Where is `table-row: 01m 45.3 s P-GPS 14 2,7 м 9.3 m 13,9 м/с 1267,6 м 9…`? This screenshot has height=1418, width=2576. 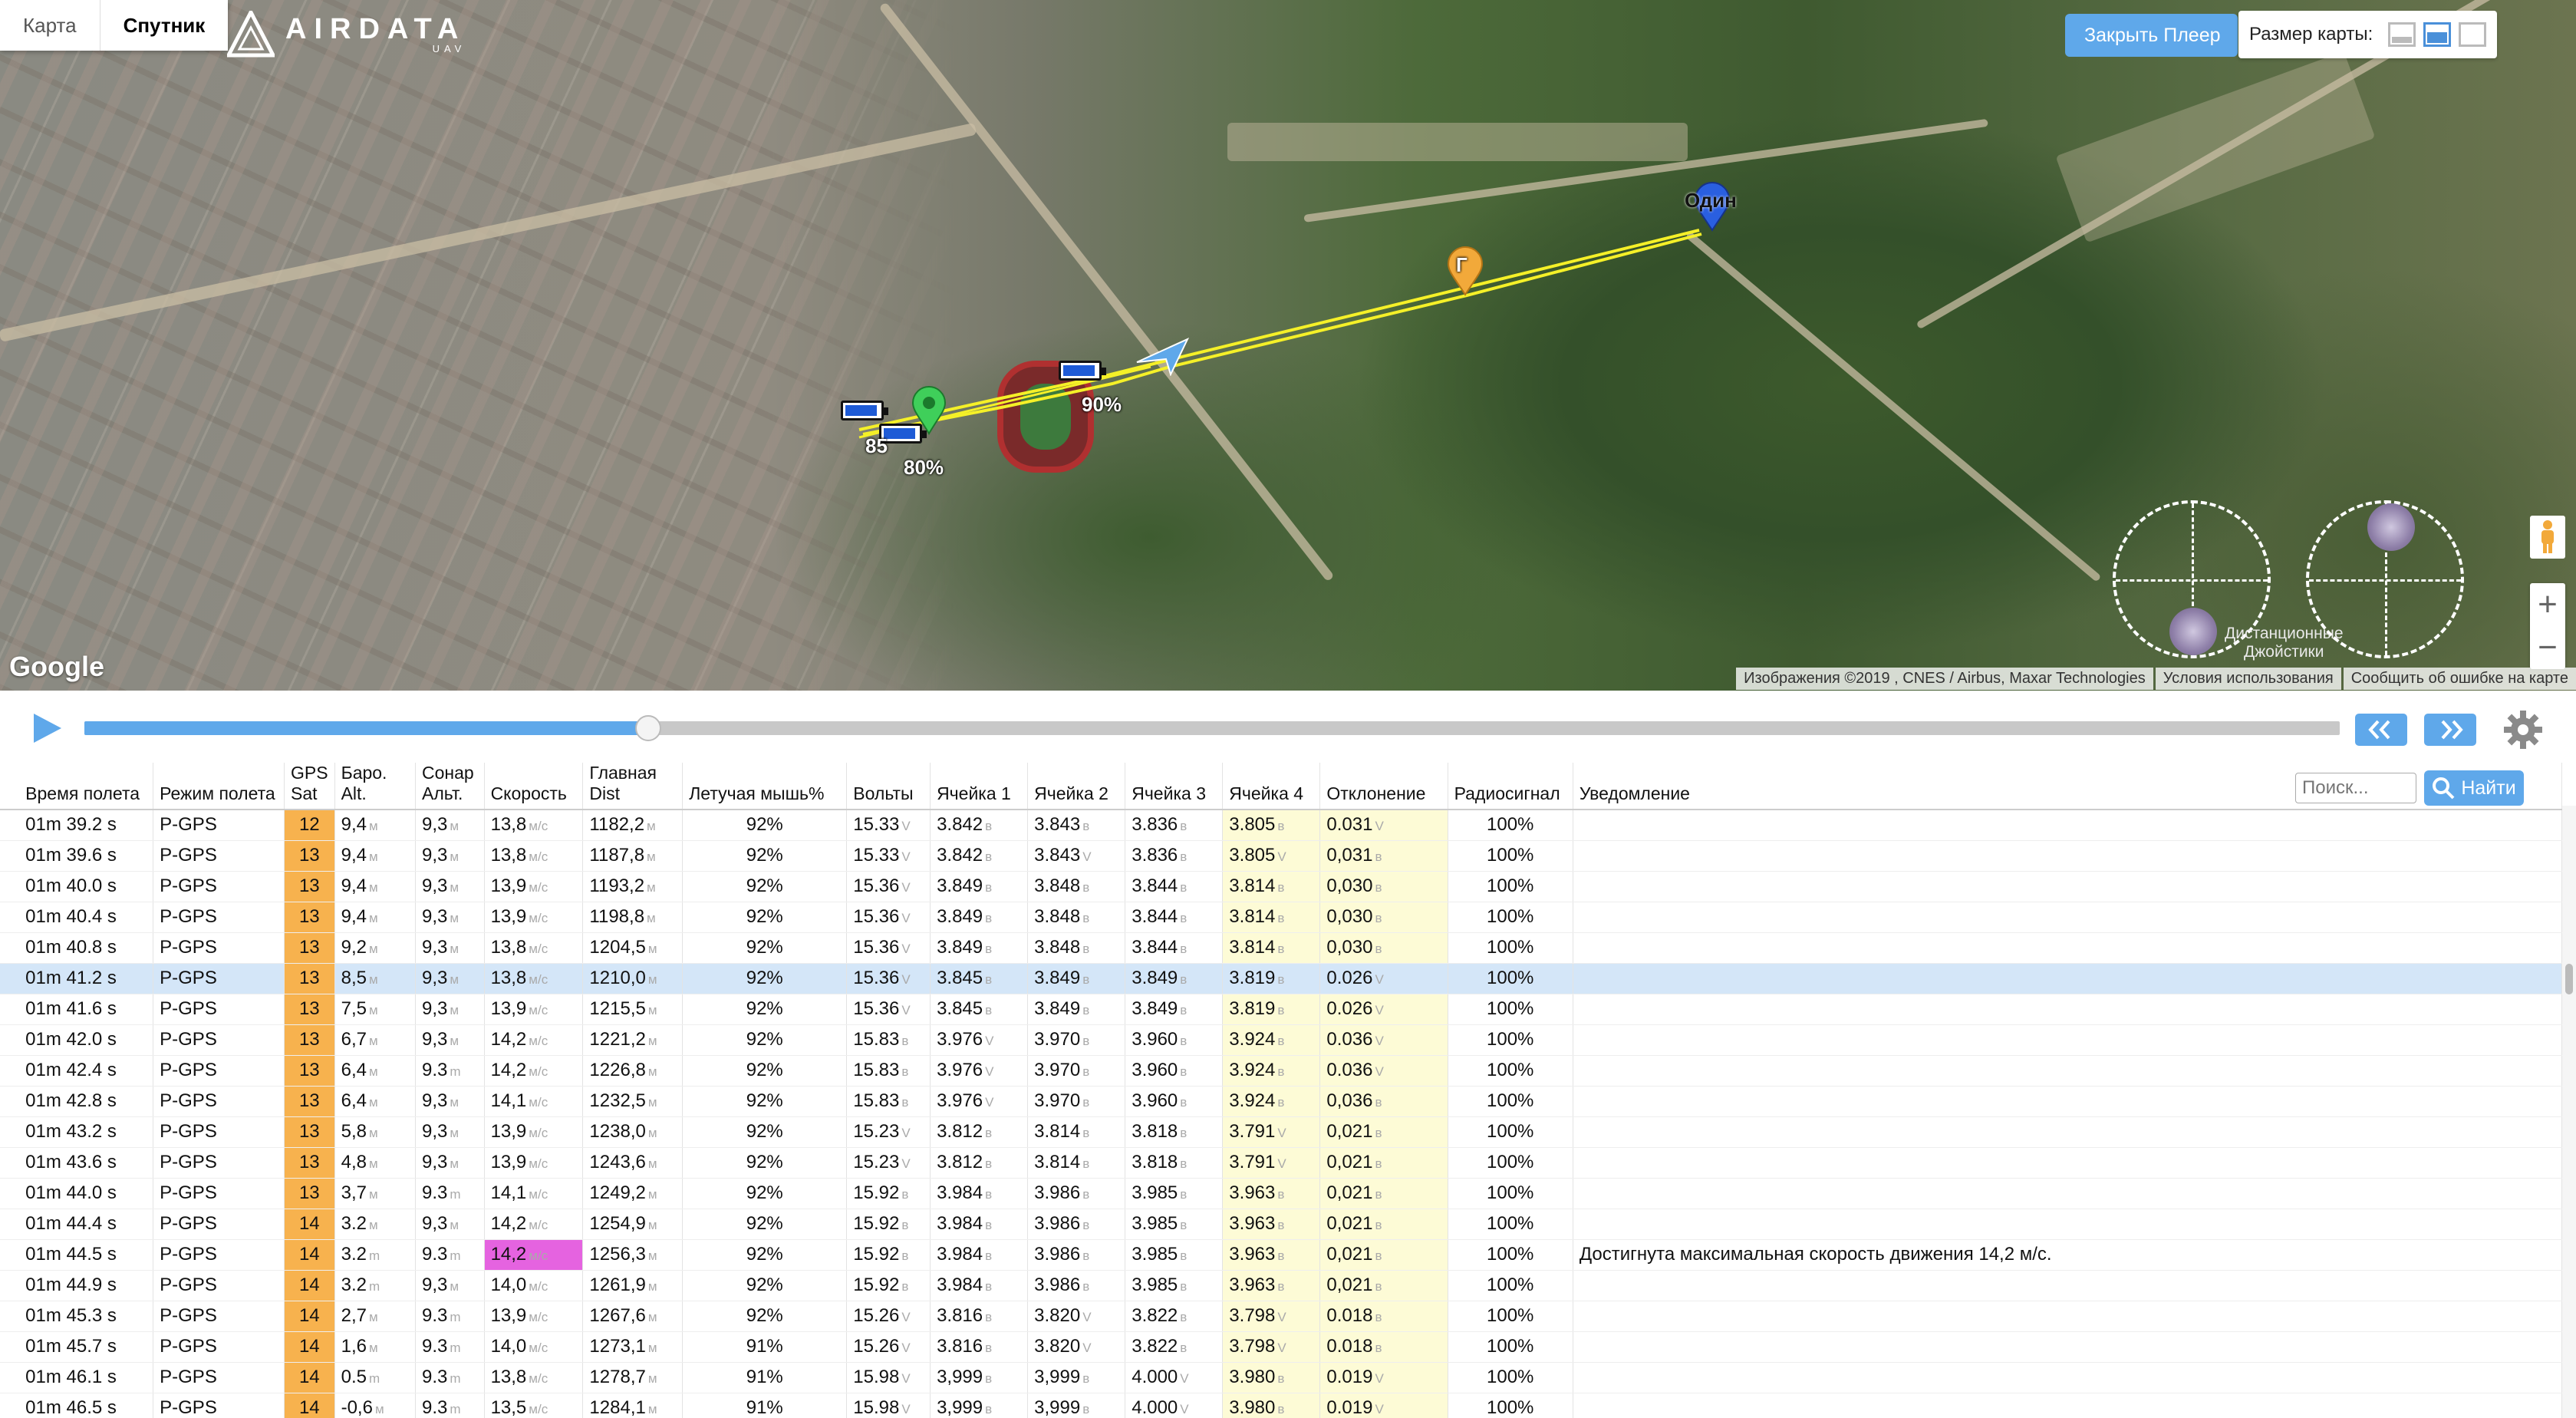 table-row: 01m 45.3 s P-GPS 14 2,7 м 9.3 m 13,9 м/с 1267,6 м 9… is located at coordinates (1281, 1316).